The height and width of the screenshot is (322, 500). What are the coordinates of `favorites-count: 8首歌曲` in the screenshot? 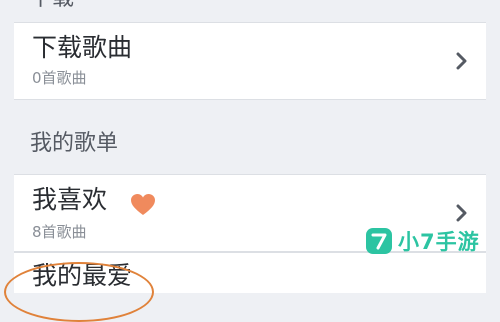 It's located at (59, 232).